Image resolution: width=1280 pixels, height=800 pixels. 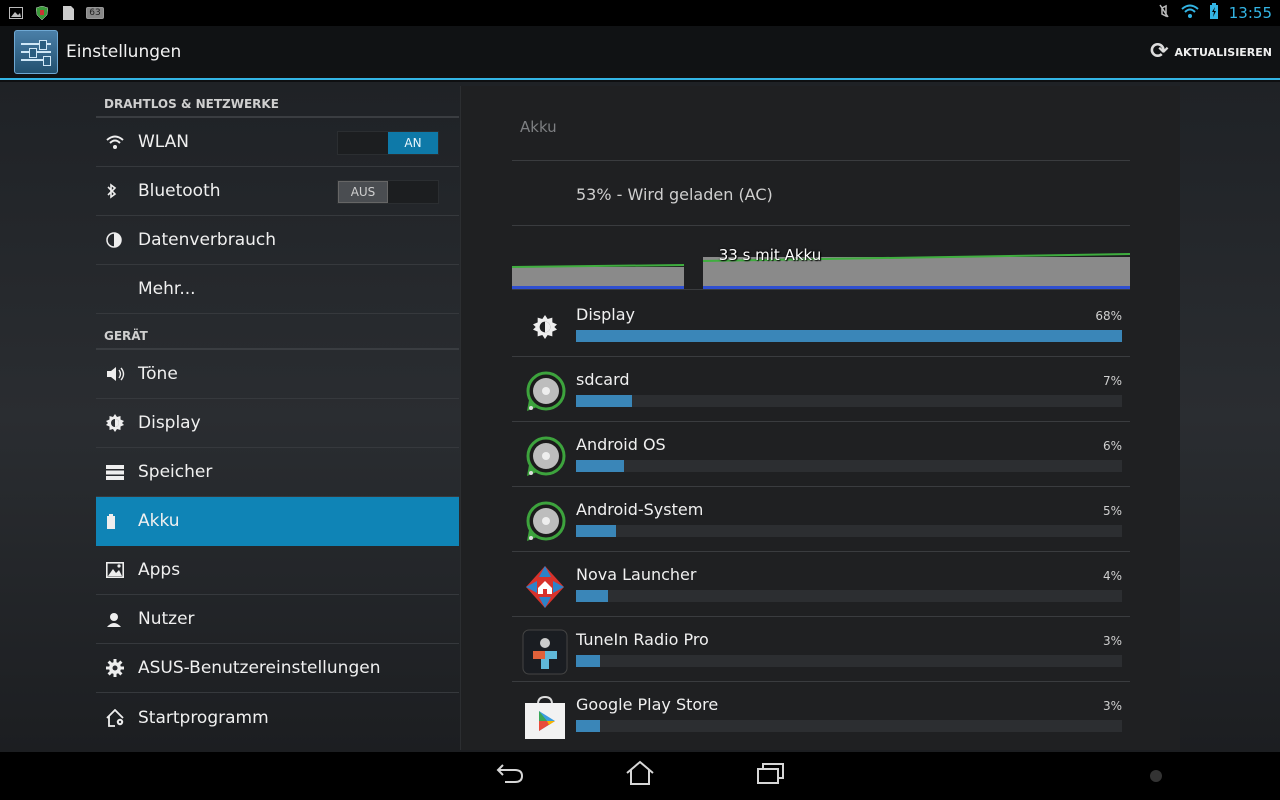 I want to click on home-button, so click(x=640, y=776).